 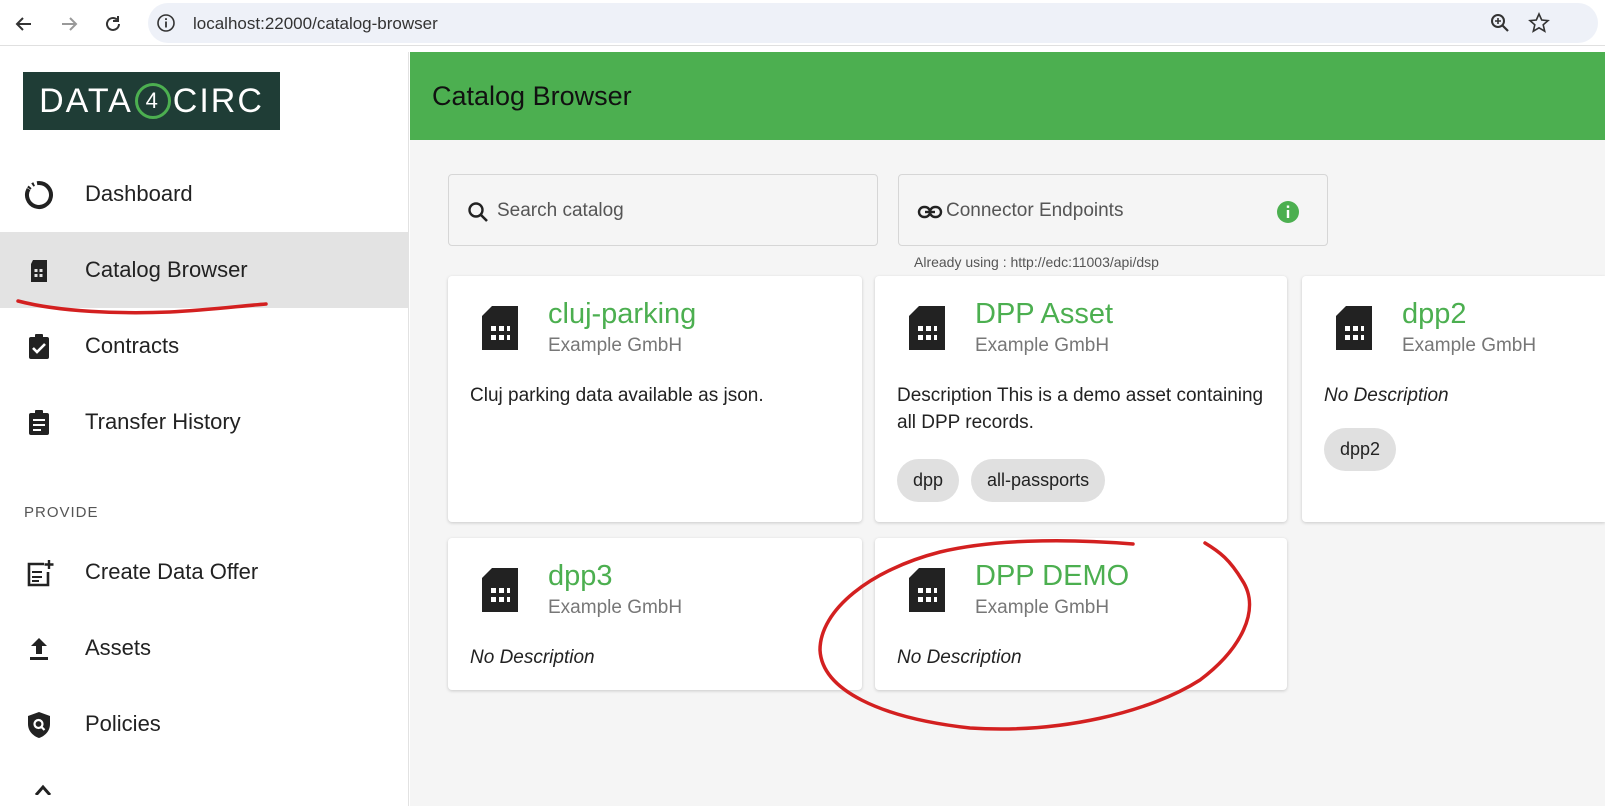 What do you see at coordinates (163, 421) in the screenshot?
I see `sidebar-item-label: Transfer History` at bounding box center [163, 421].